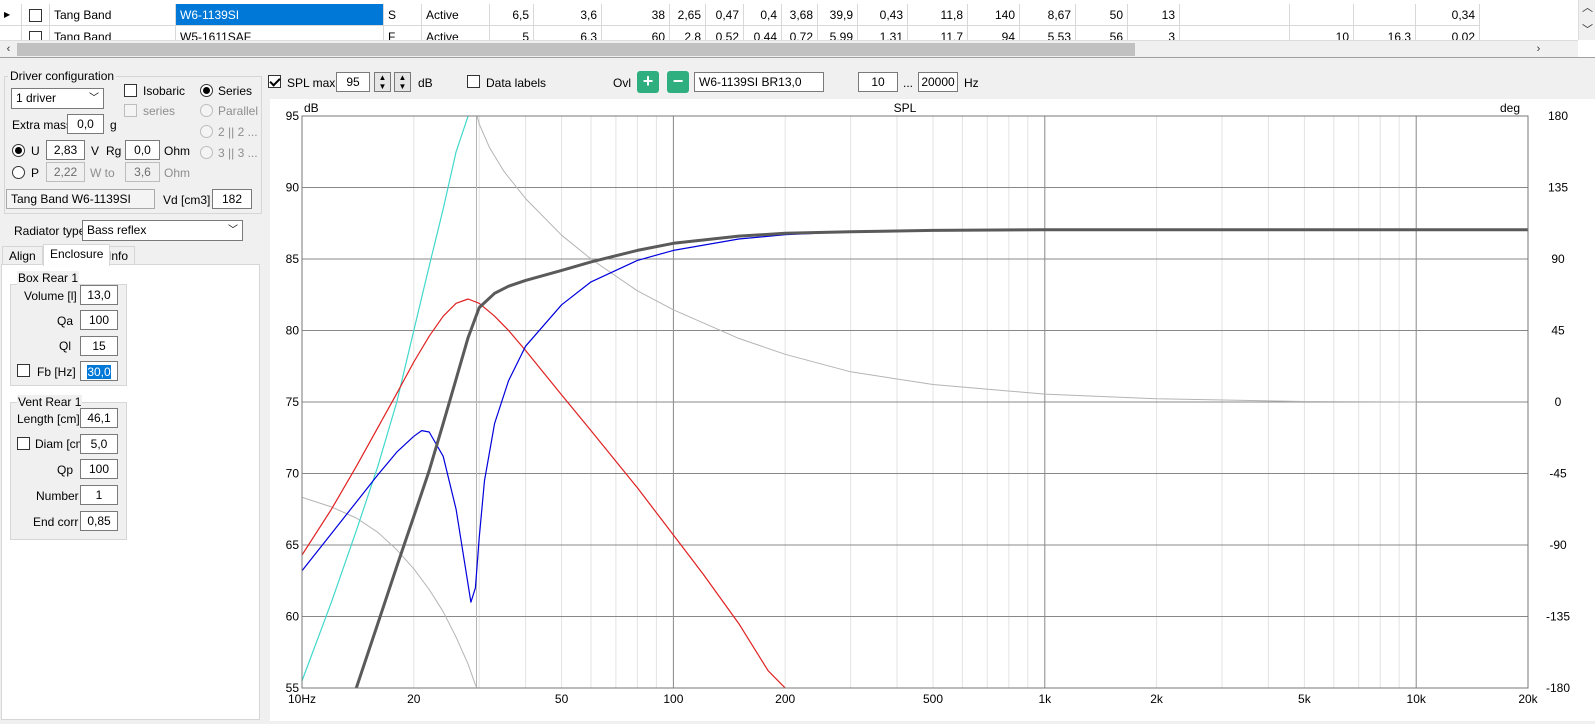  I want to click on qa-label: Qa, so click(65, 321).